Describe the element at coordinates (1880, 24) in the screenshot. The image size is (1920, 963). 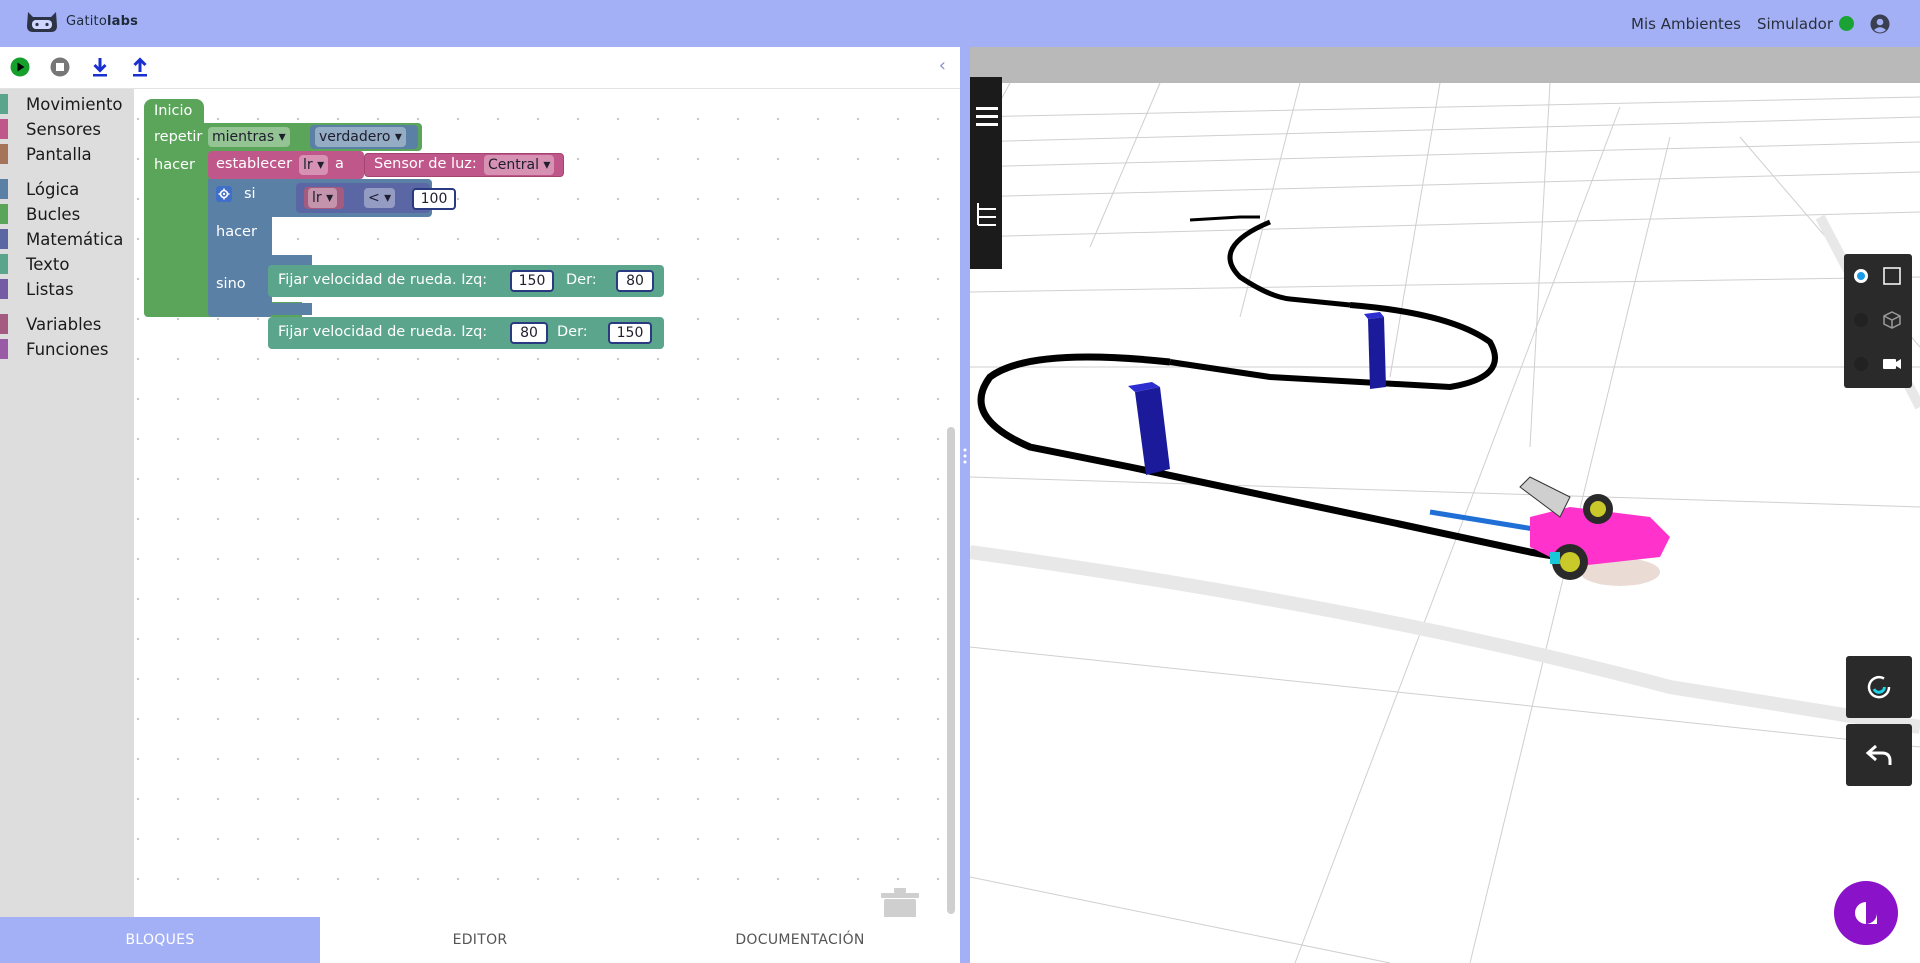
I see `account-icon` at that location.